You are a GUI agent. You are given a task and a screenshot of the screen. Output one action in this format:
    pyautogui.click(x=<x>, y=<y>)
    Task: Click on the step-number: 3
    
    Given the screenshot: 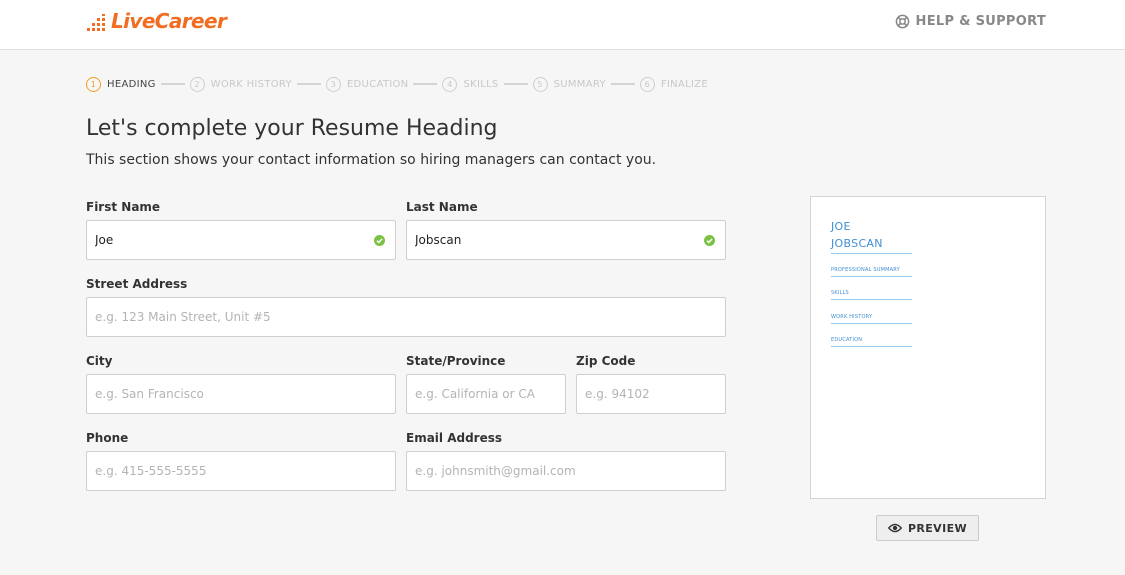 What is the action you would take?
    pyautogui.click(x=333, y=84)
    